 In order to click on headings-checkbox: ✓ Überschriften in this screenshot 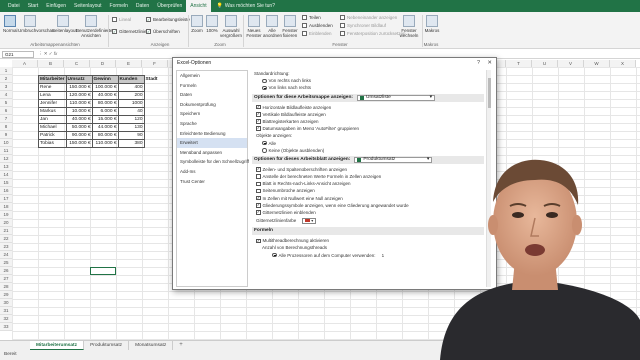, I will do `click(163, 31)`.